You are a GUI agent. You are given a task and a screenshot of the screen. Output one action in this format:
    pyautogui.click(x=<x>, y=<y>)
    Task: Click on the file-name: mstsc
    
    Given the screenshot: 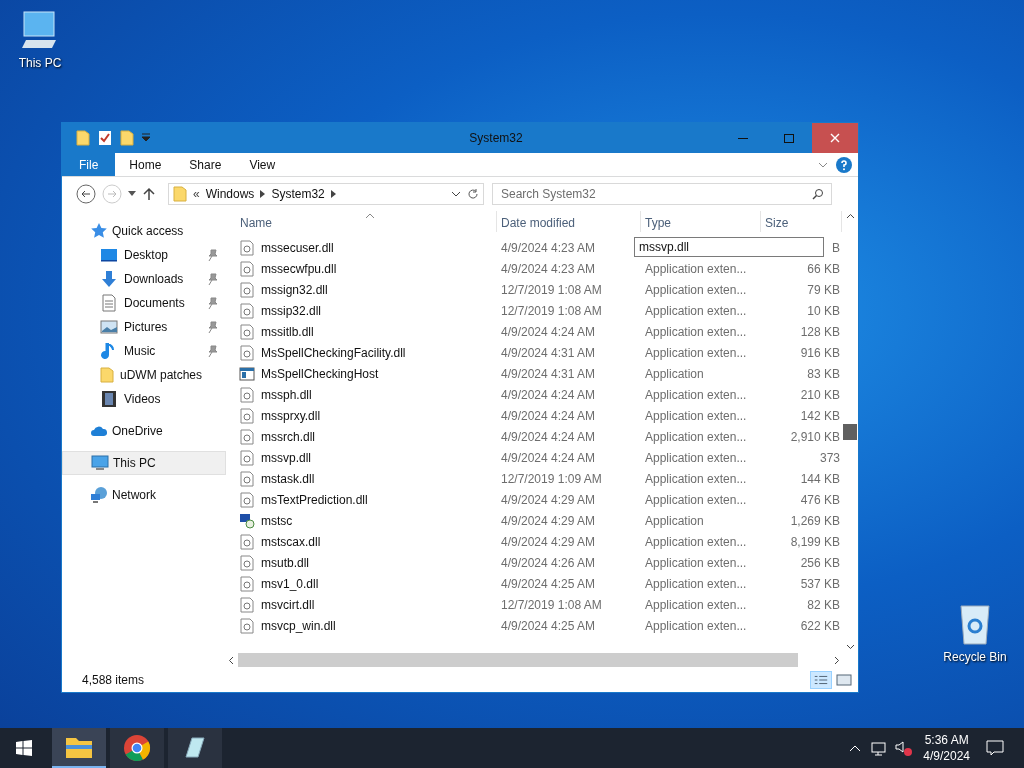 What is the action you would take?
    pyautogui.click(x=277, y=520)
    